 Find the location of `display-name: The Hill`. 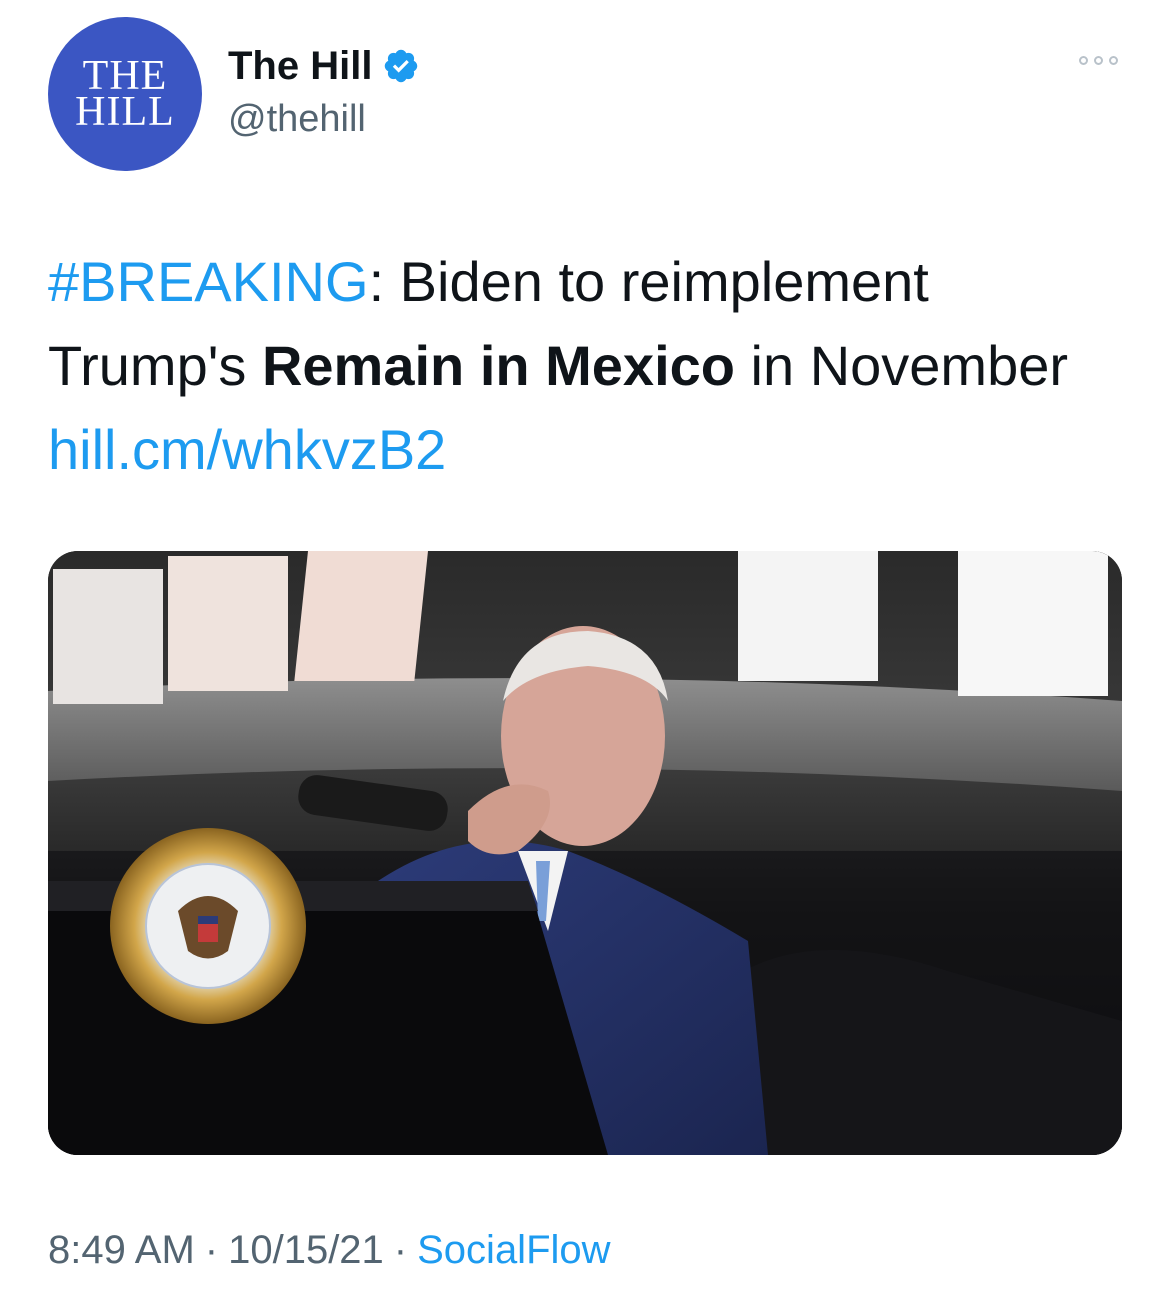

display-name: The Hill is located at coordinates (300, 66).